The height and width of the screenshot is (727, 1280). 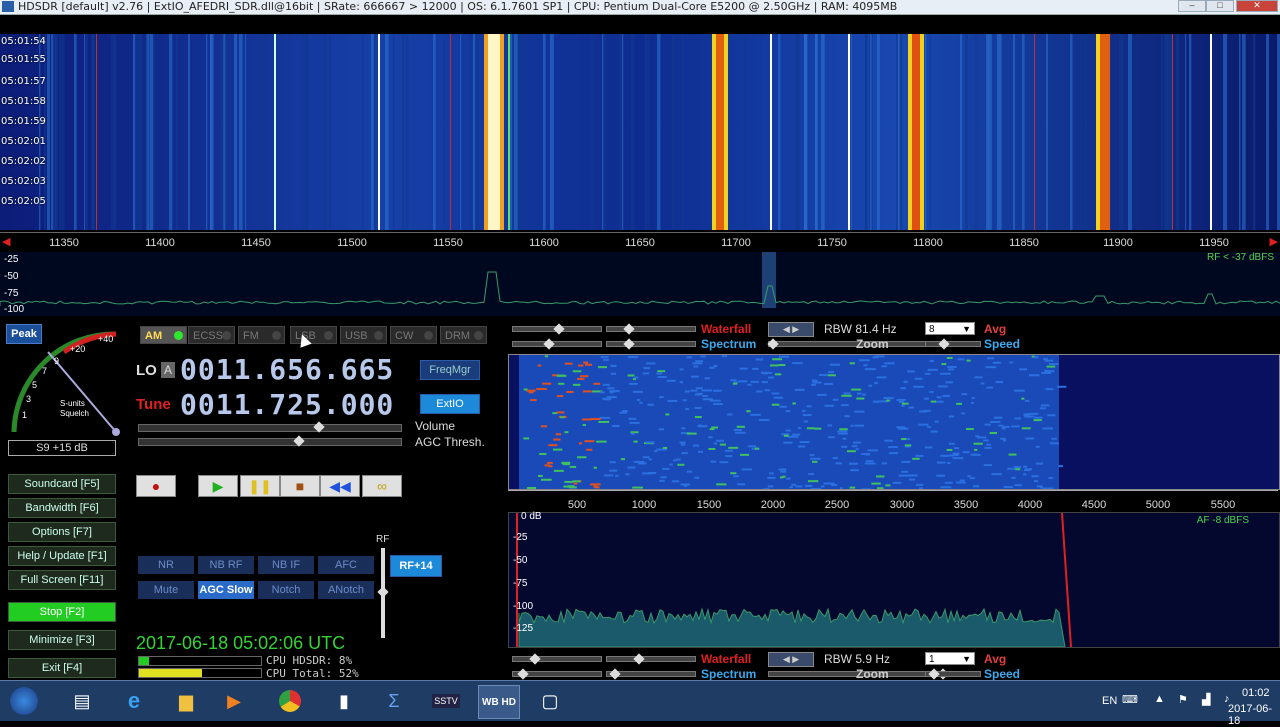 I want to click on options-button: Options [F7], so click(x=62, y=532).